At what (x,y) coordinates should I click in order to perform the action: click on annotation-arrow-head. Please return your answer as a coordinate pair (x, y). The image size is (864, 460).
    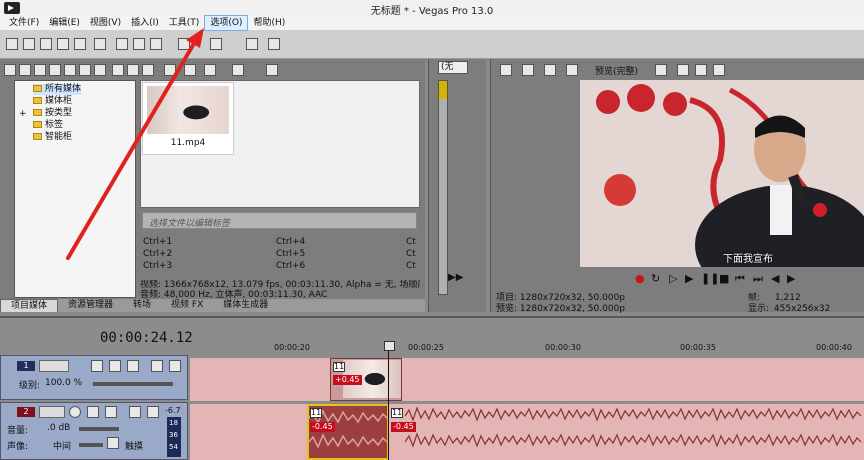
    Looking at the image, I should click on (195, 38).